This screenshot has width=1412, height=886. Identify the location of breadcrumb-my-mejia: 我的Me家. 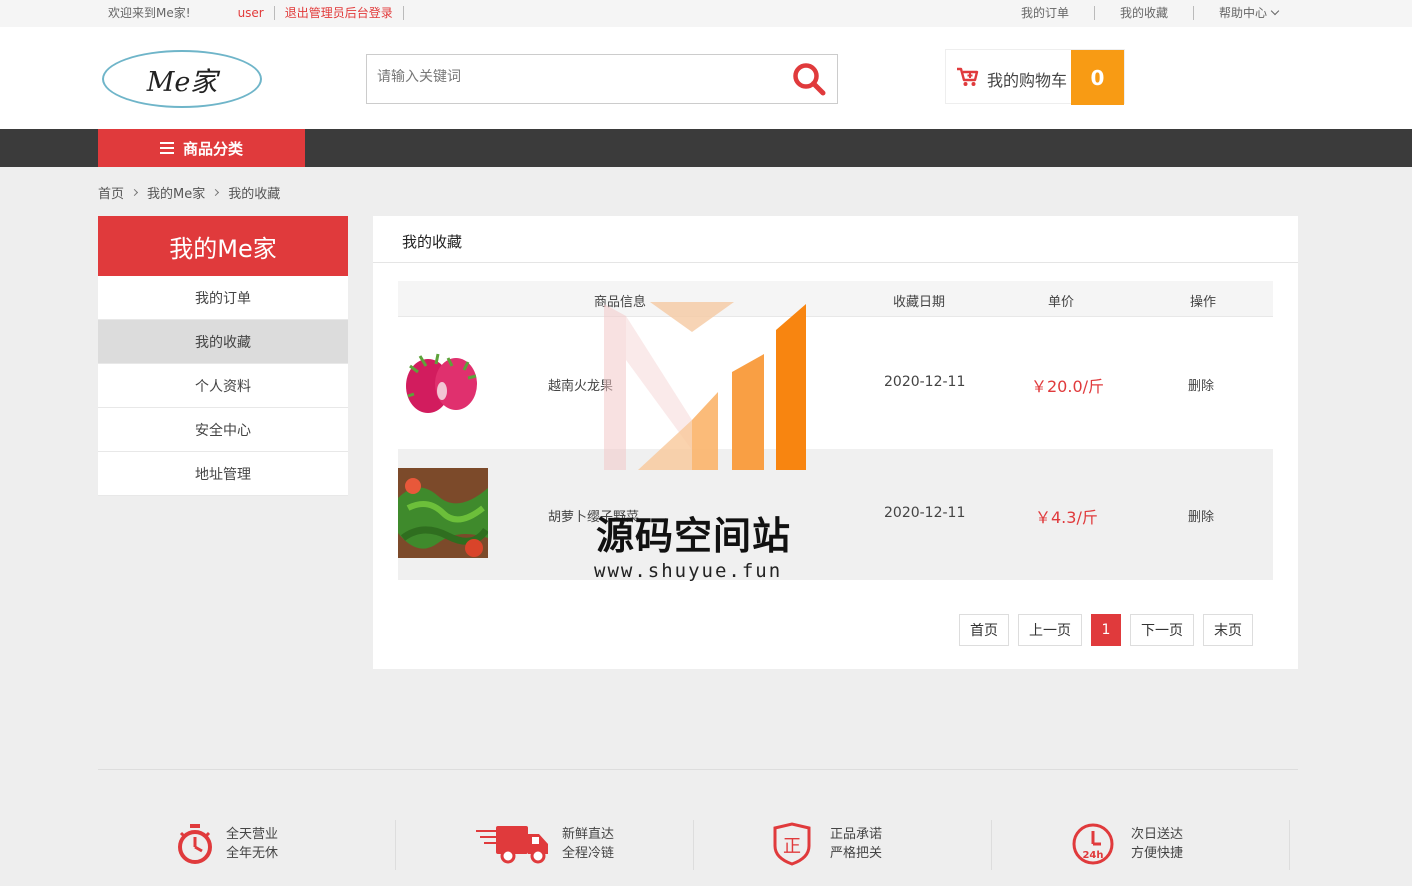
(176, 192).